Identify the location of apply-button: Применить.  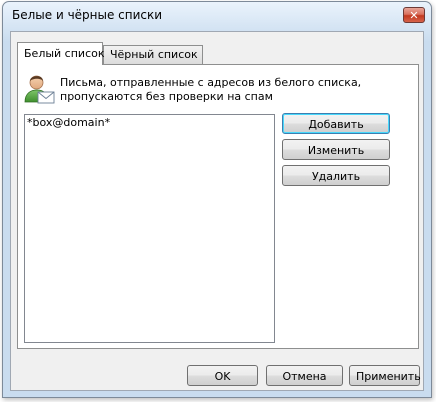
(385, 375).